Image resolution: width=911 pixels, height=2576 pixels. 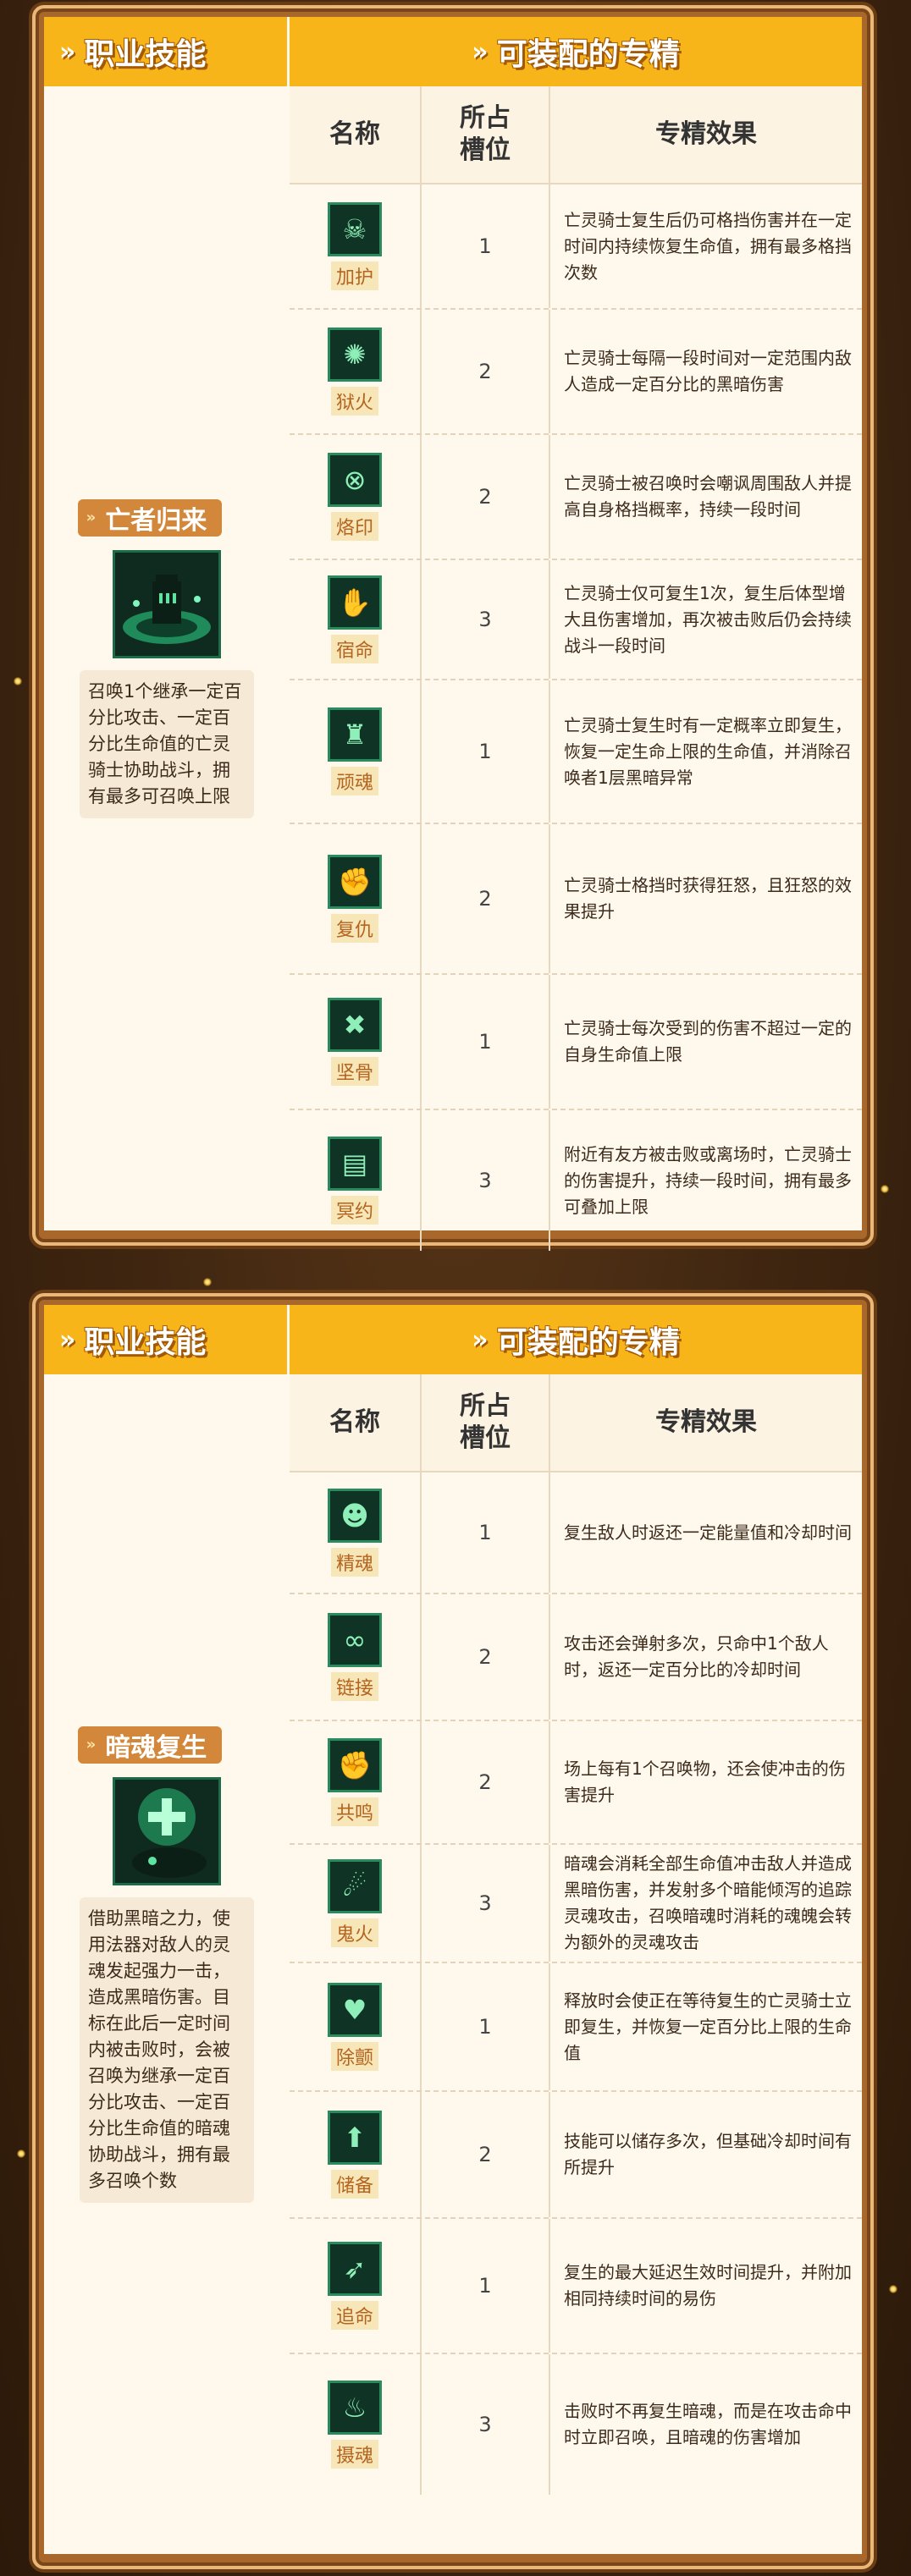 I want to click on spec-row: ✊ 复仇 2 亡灵骑士格挡时获得狂怒，且狂怒的效果提升, so click(x=576, y=899).